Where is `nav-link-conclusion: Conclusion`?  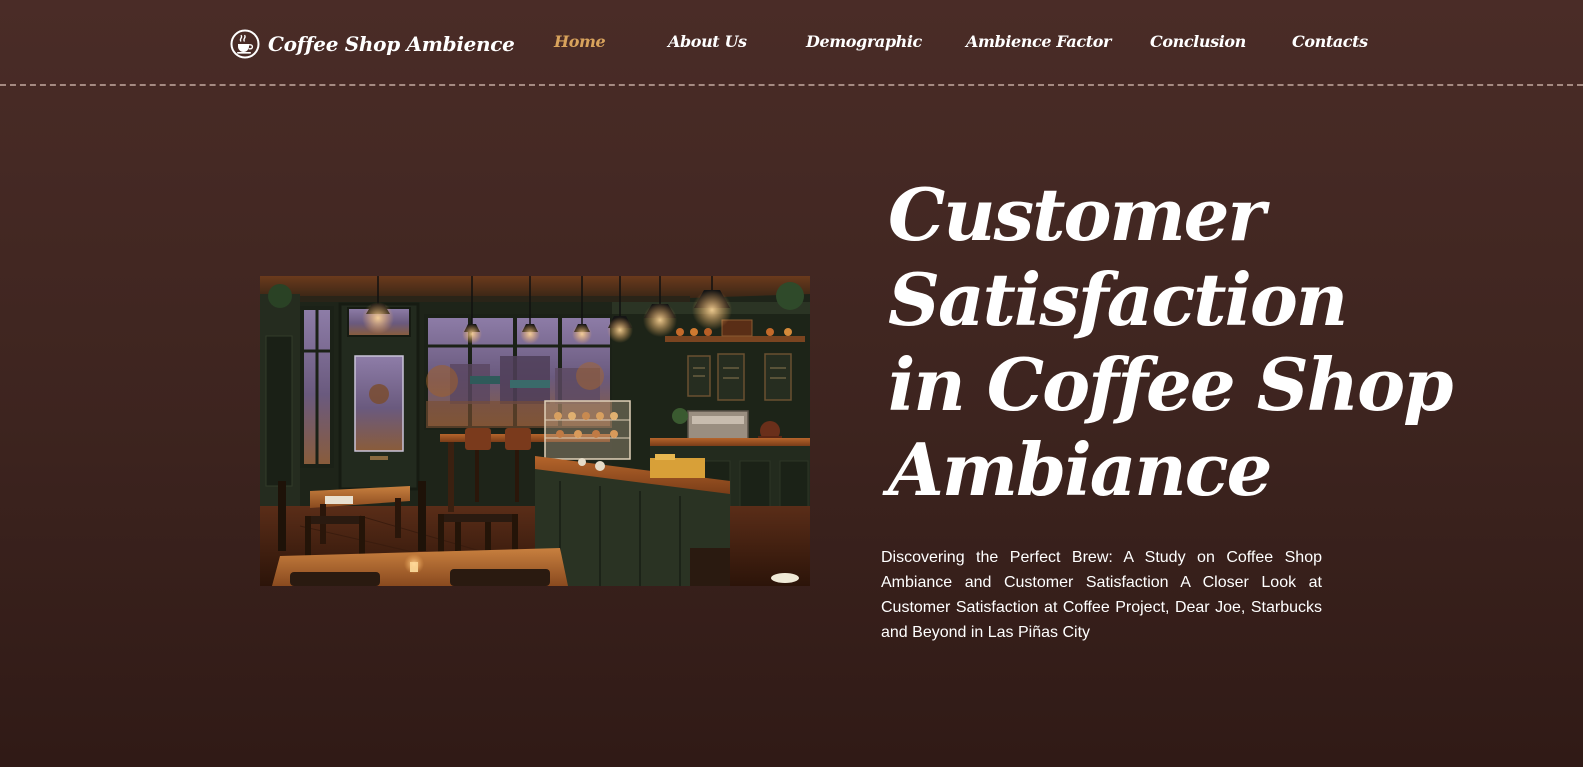
nav-link-conclusion: Conclusion is located at coordinates (1198, 41).